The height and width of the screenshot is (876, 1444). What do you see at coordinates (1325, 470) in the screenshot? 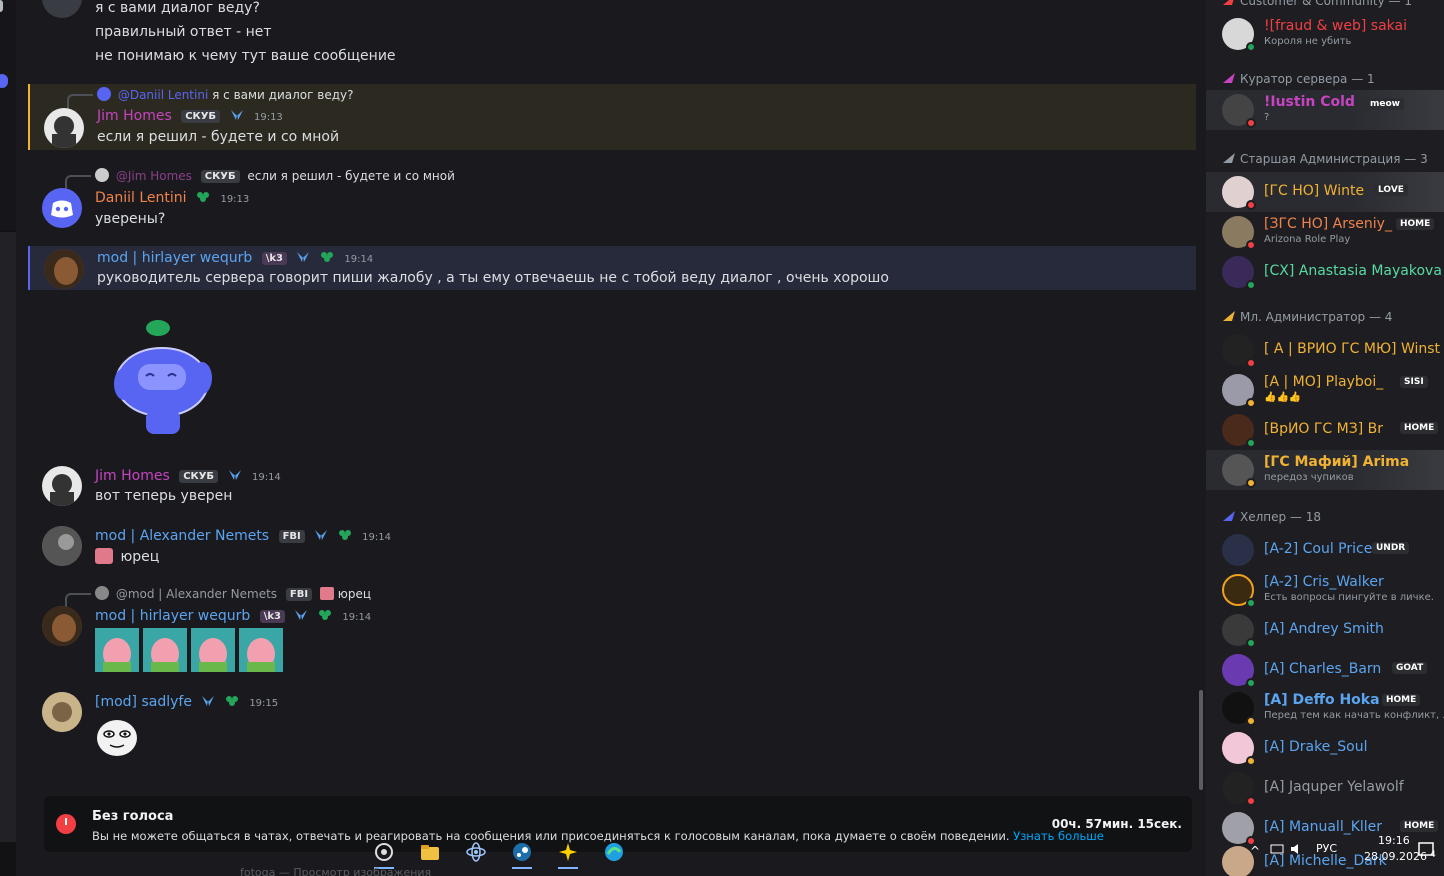
I see `member-item: [ГС Мафий] Arima передоз чупиков` at bounding box center [1325, 470].